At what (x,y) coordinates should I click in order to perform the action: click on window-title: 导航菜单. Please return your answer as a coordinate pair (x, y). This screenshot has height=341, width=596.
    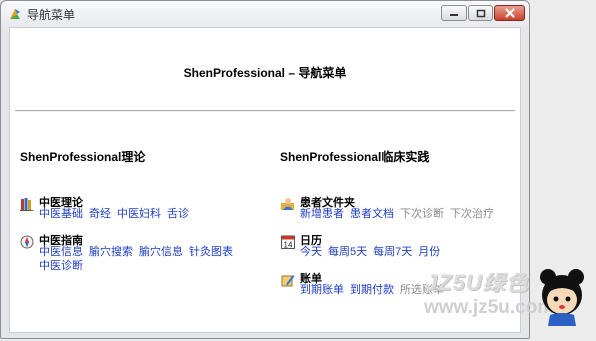
    Looking at the image, I should click on (51, 15).